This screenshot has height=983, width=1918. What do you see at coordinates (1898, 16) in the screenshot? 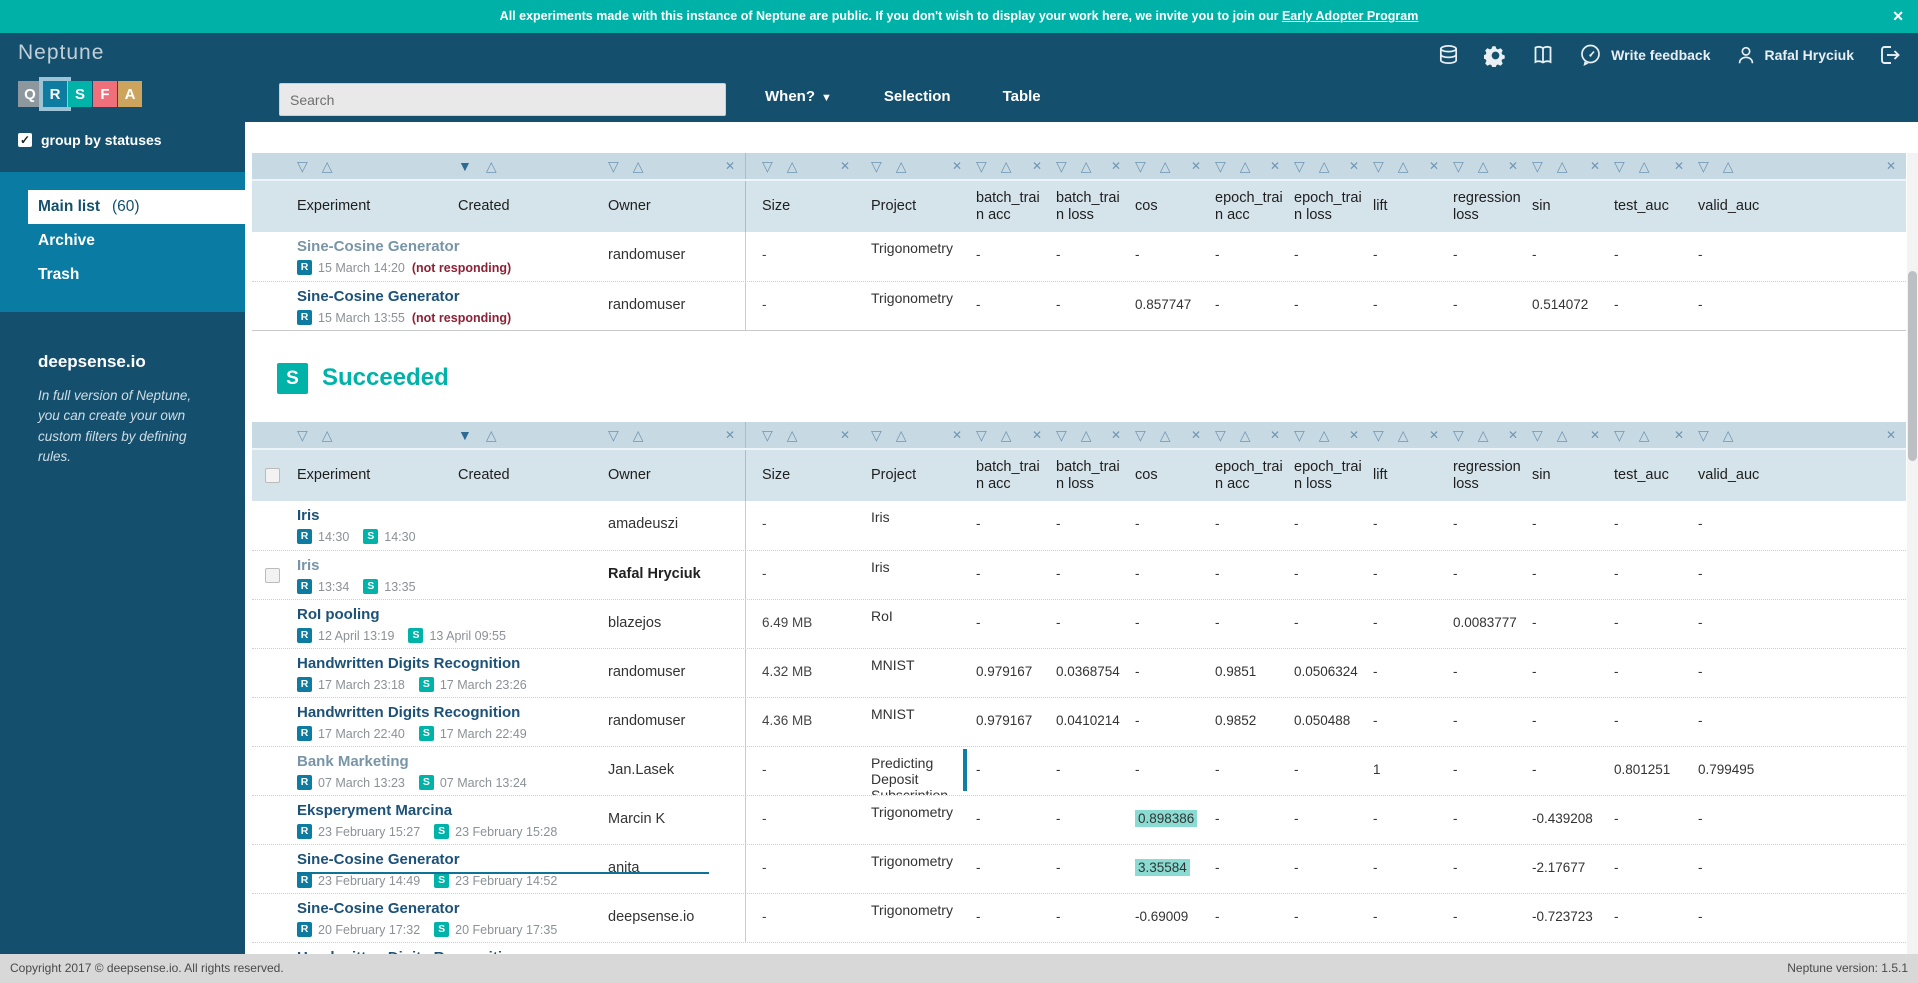
I see `banner-close-icon: ✕` at bounding box center [1898, 16].